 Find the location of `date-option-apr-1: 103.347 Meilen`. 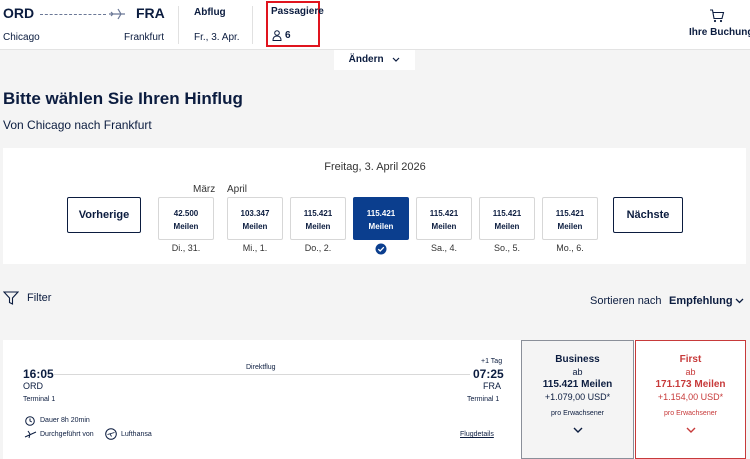

date-option-apr-1: 103.347 Meilen is located at coordinates (255, 218).